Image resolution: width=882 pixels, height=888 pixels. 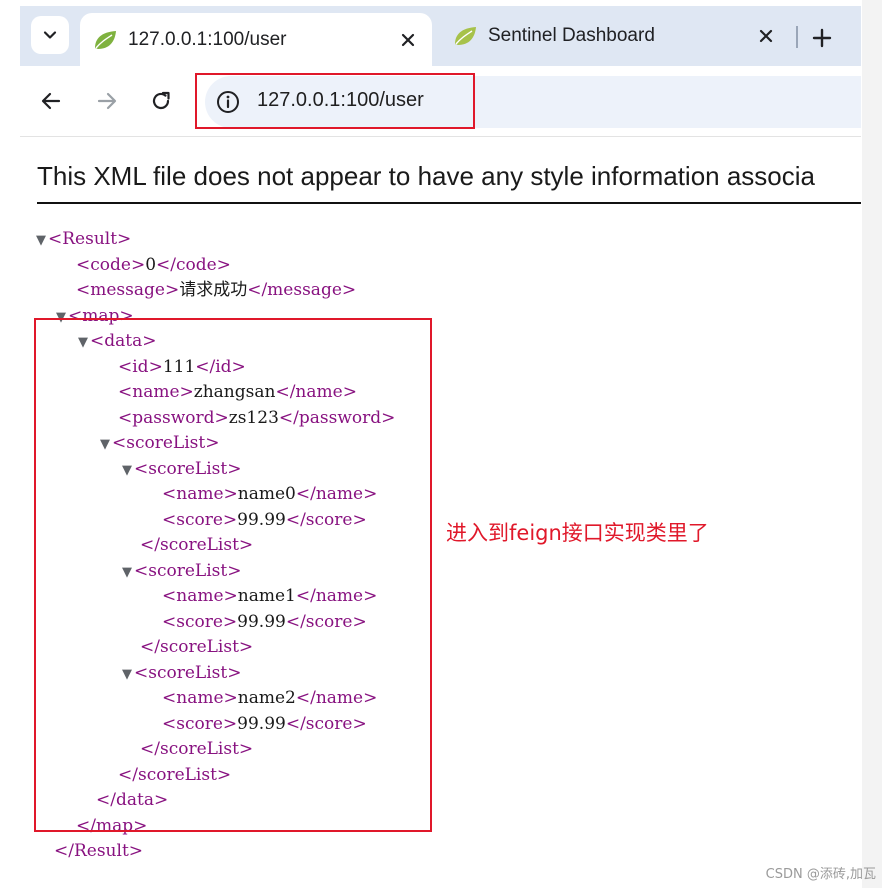 I want to click on xml-line: <code>0</code>, so click(x=153, y=265).